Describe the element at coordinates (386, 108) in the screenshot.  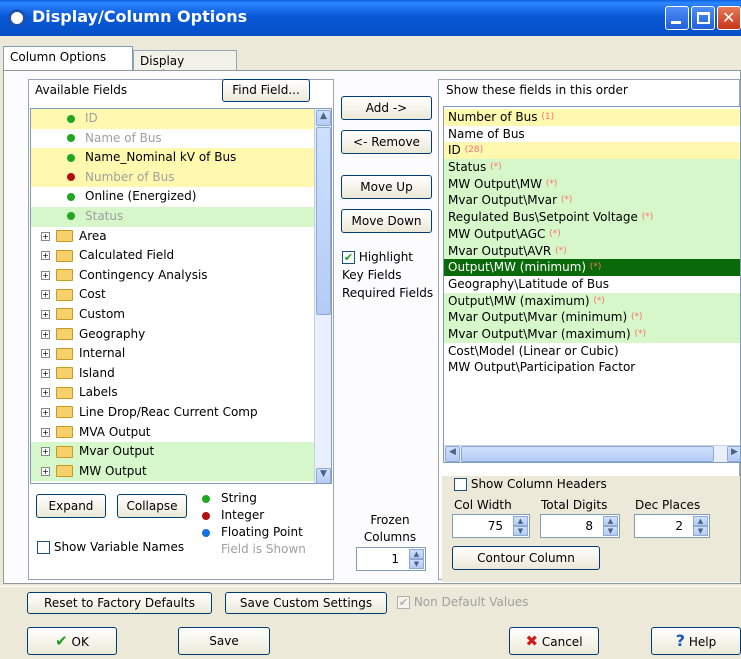
I see `add-button: Add ->` at that location.